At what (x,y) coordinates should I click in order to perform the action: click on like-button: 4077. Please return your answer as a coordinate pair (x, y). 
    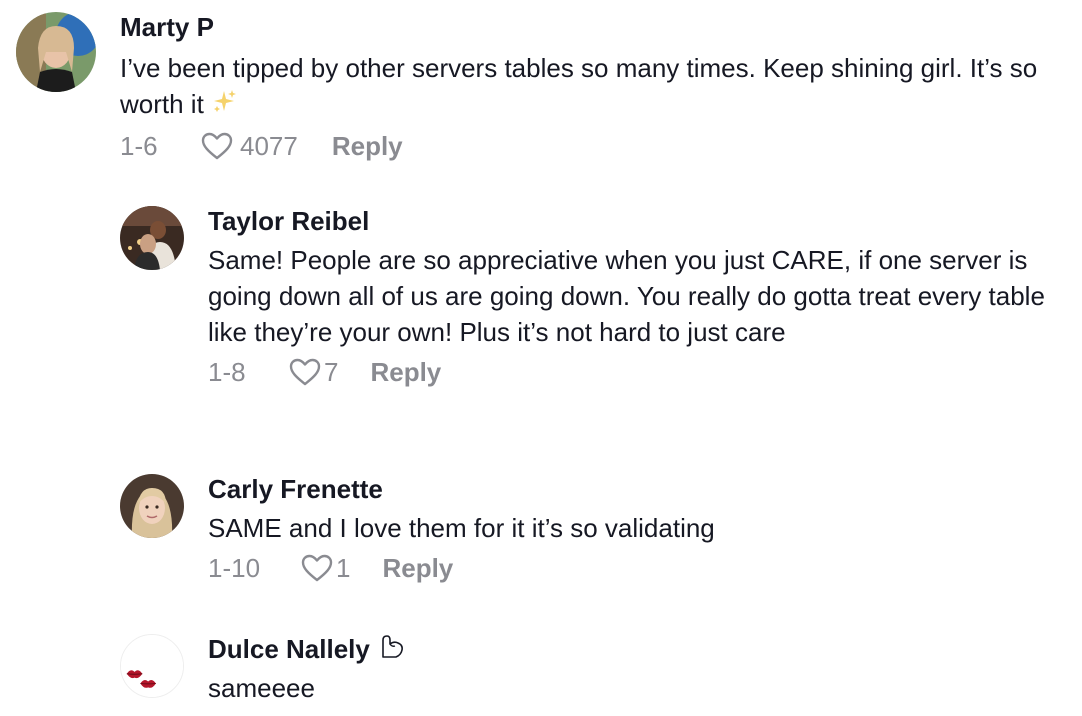
    Looking at the image, I should click on (249, 146).